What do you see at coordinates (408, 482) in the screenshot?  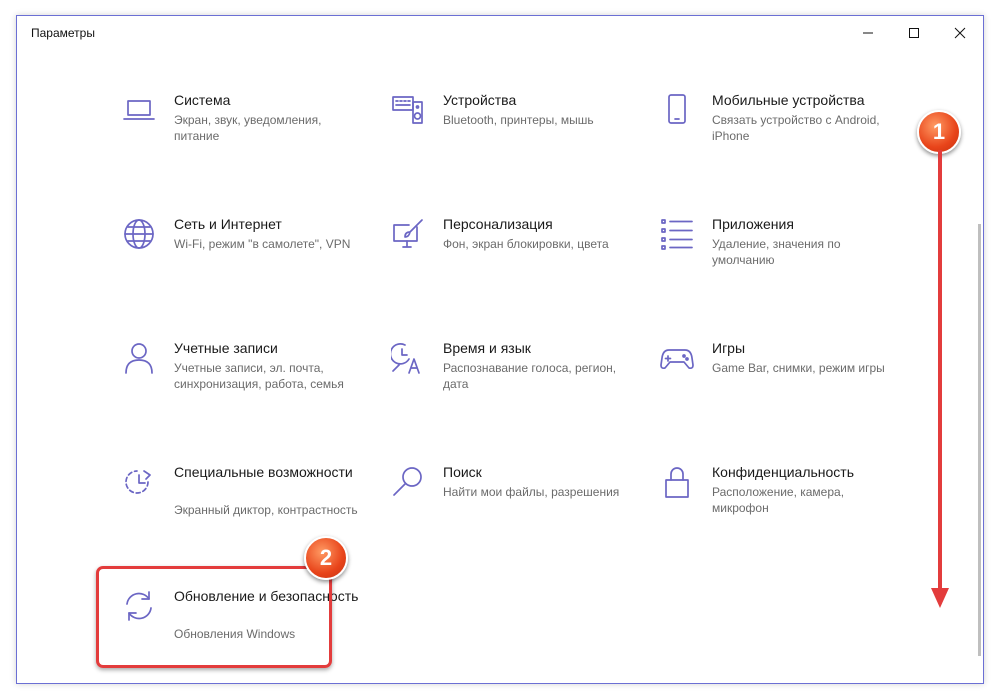 I see `search-icon` at bounding box center [408, 482].